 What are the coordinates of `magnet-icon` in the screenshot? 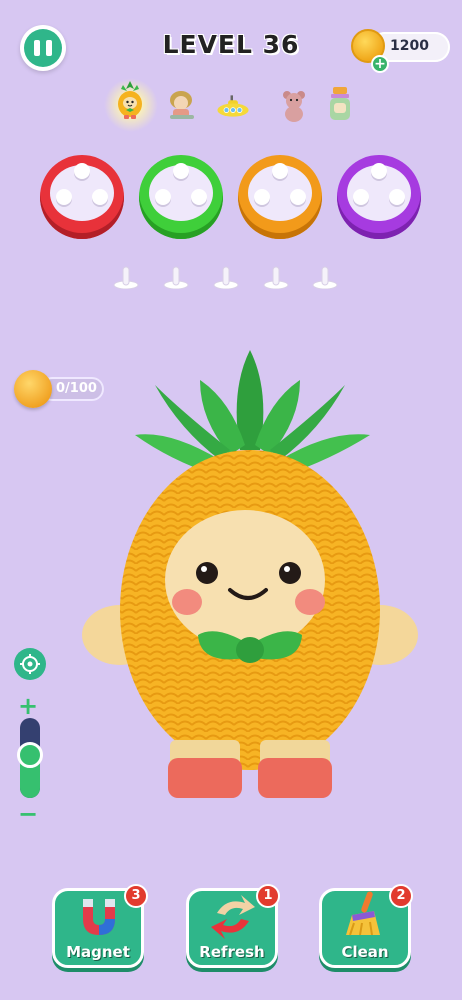 It's located at (99, 917).